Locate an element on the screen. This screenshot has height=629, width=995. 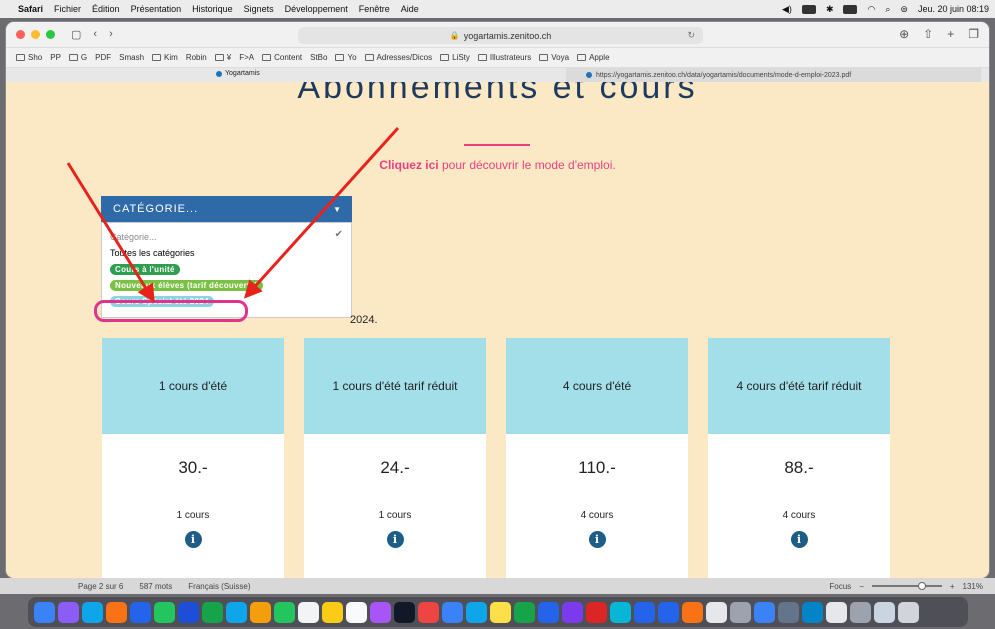
bookmark-11: Yo is located at coordinates (346, 57).